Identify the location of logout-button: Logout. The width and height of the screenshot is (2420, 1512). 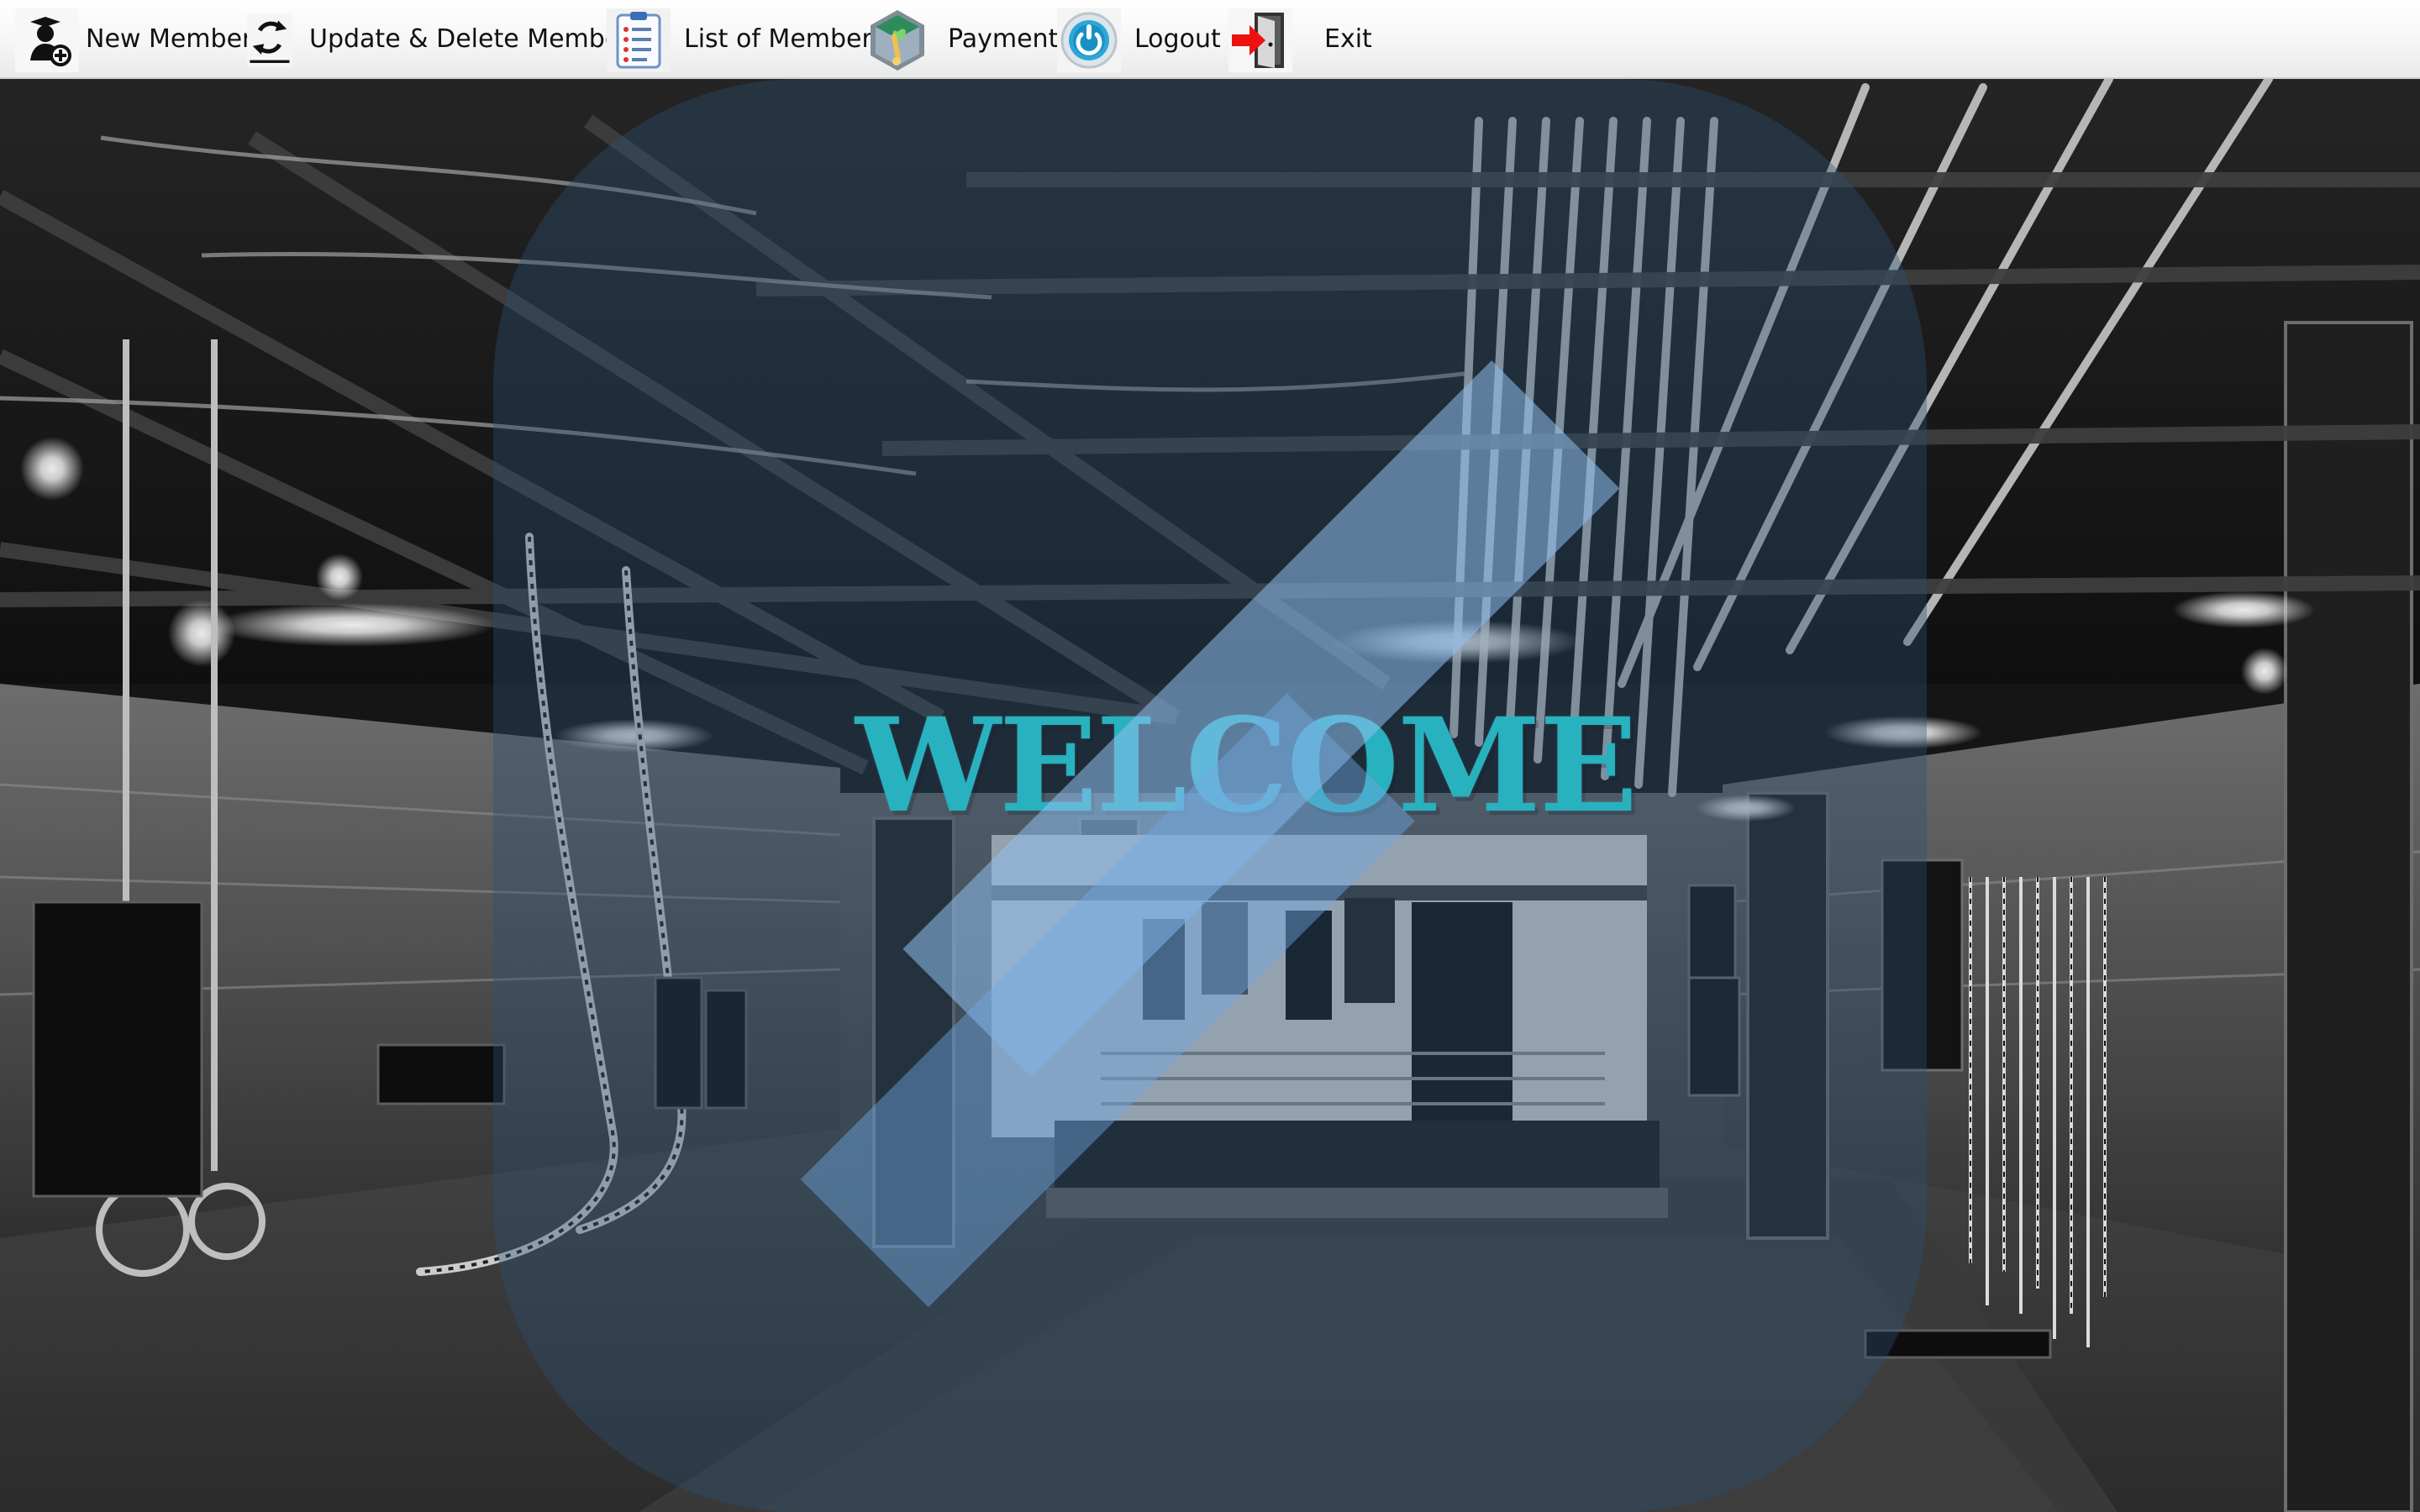
(1139, 39).